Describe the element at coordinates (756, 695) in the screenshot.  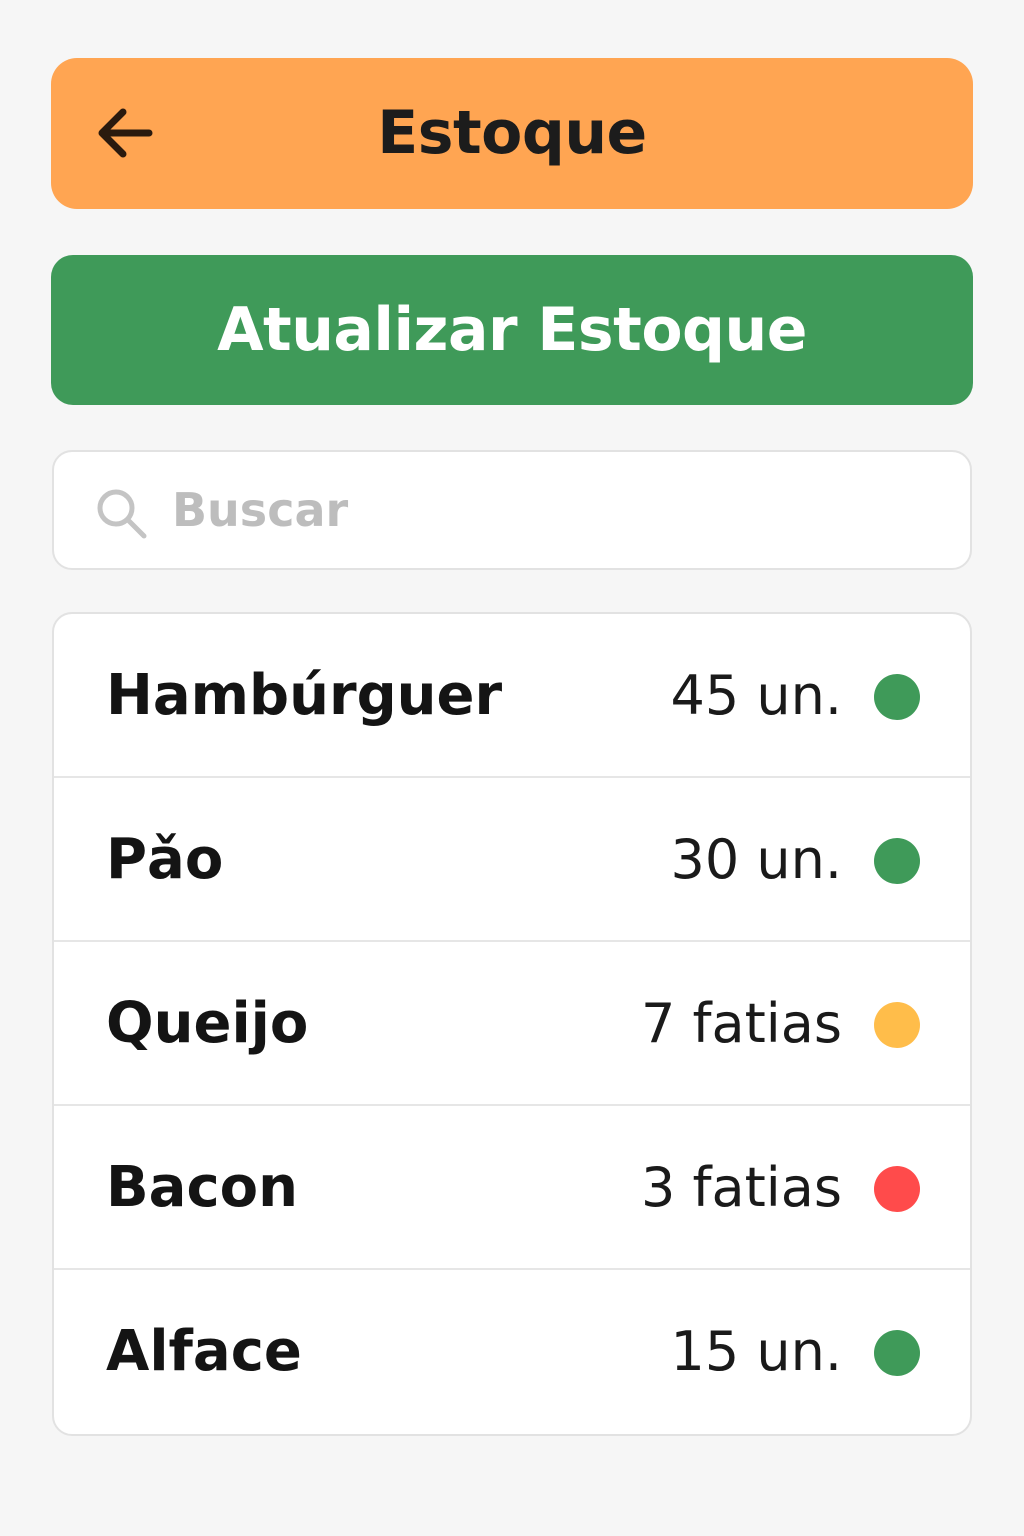
I see `item-quantity: 45 un.` at that location.